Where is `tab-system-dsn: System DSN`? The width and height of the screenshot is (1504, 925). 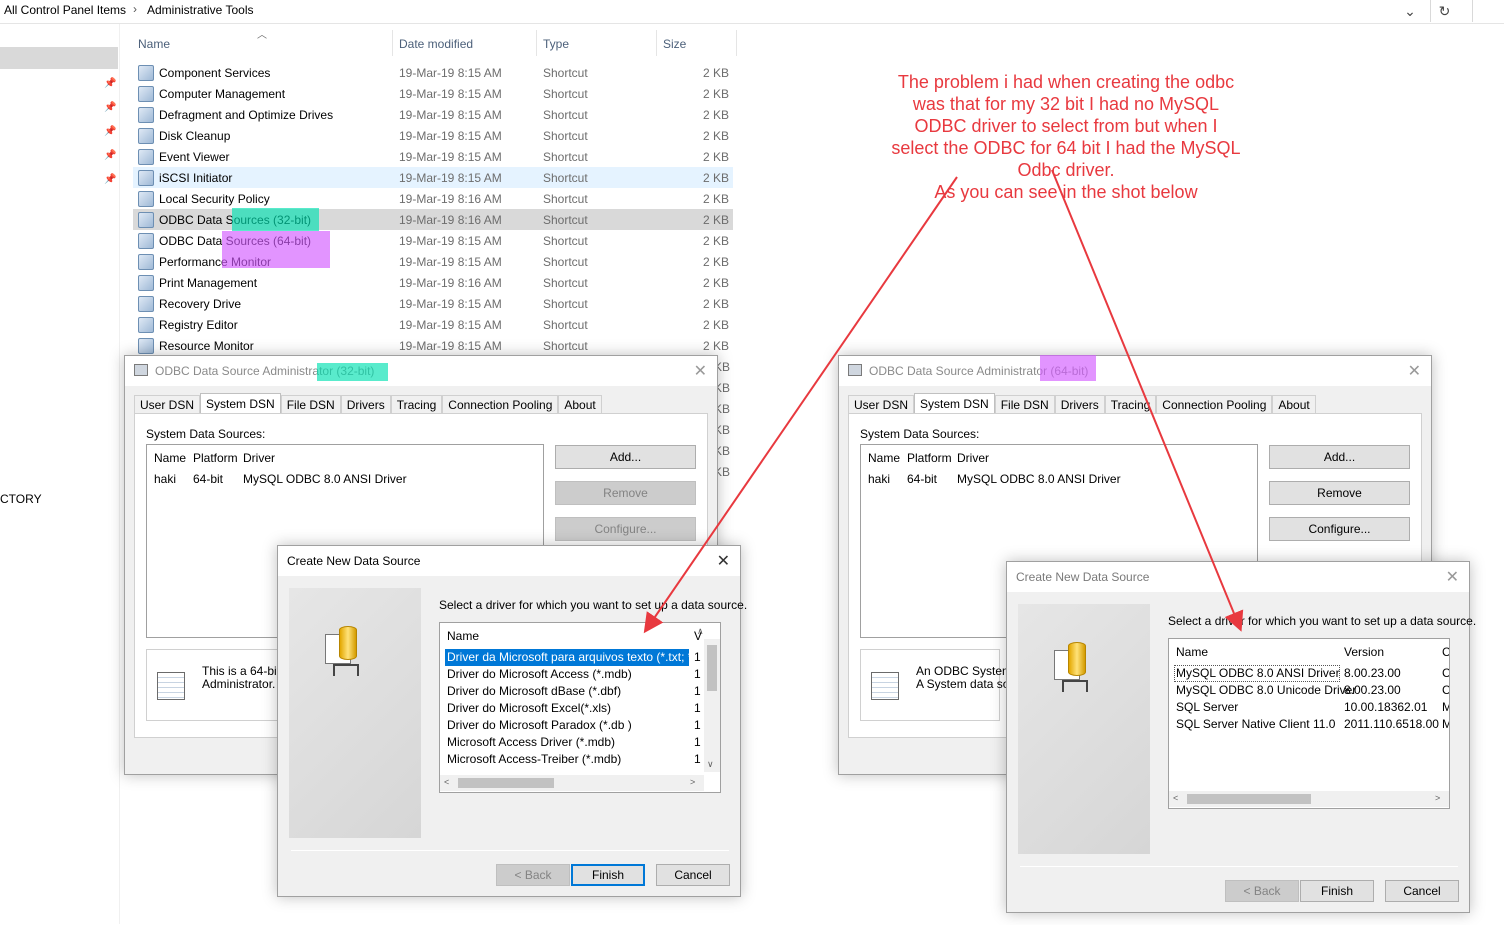 tab-system-dsn: System DSN is located at coordinates (954, 403).